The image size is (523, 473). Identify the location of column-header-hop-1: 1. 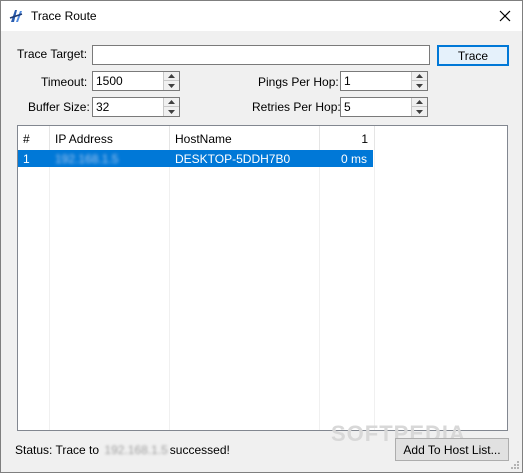
(347, 138).